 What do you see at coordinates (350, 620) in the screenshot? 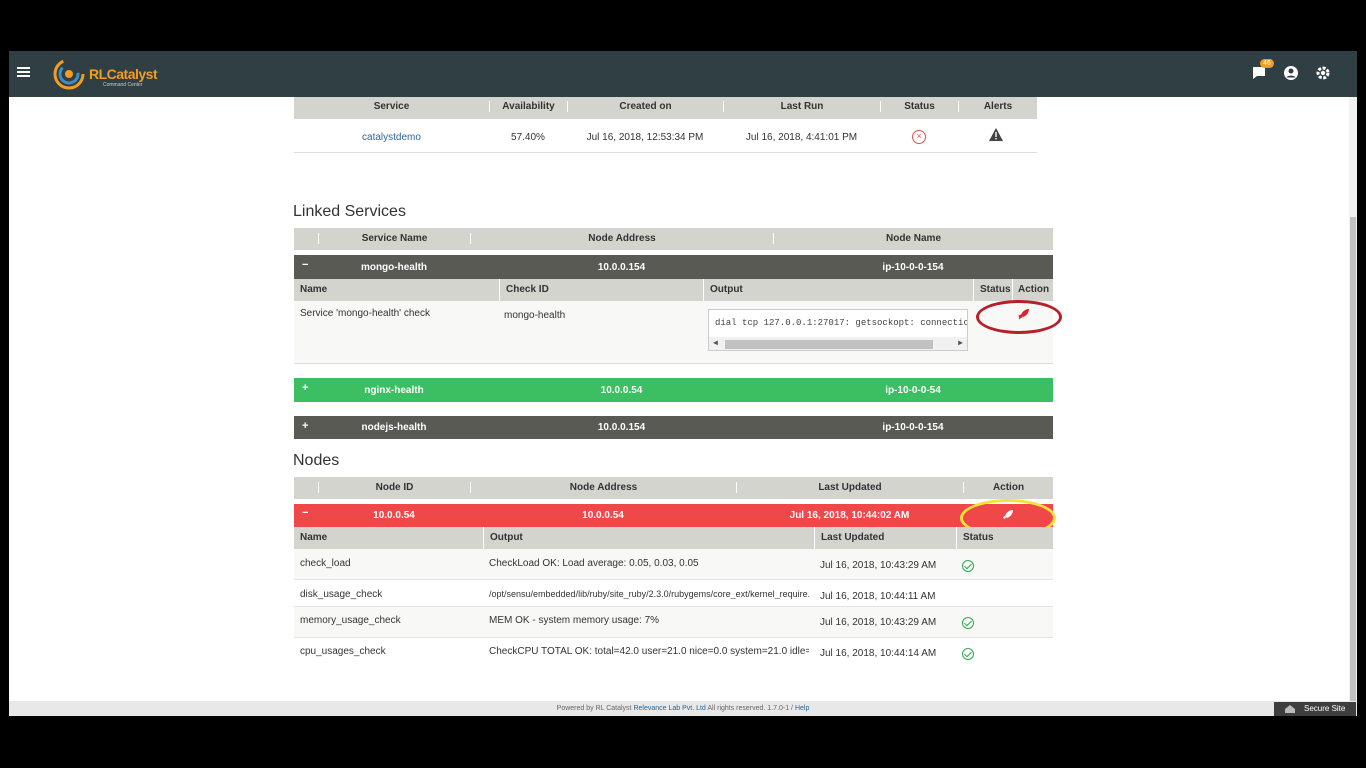
I see `check-name: memory_usage_check` at bounding box center [350, 620].